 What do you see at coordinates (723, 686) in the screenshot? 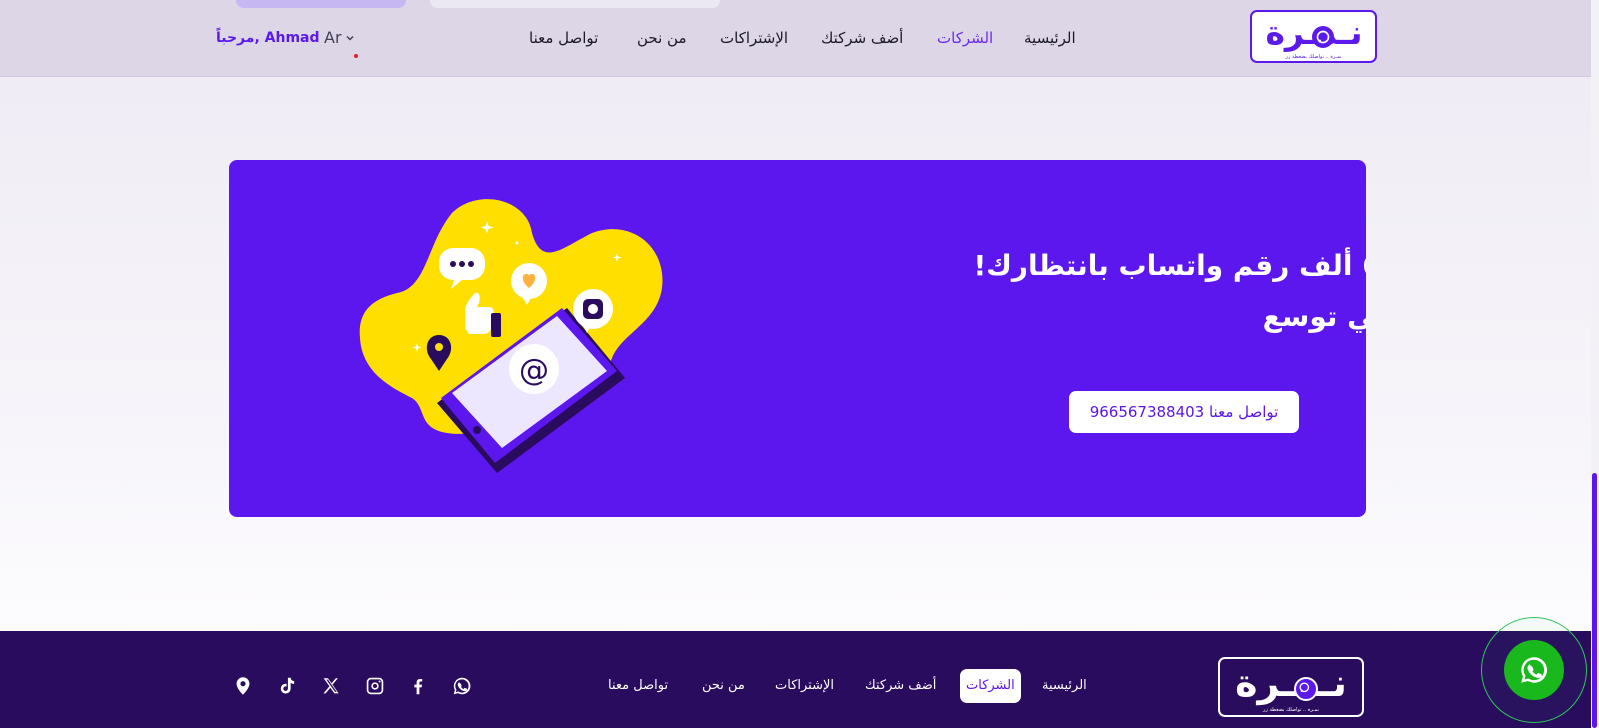
I see `footer-nav-about: من نحن` at bounding box center [723, 686].